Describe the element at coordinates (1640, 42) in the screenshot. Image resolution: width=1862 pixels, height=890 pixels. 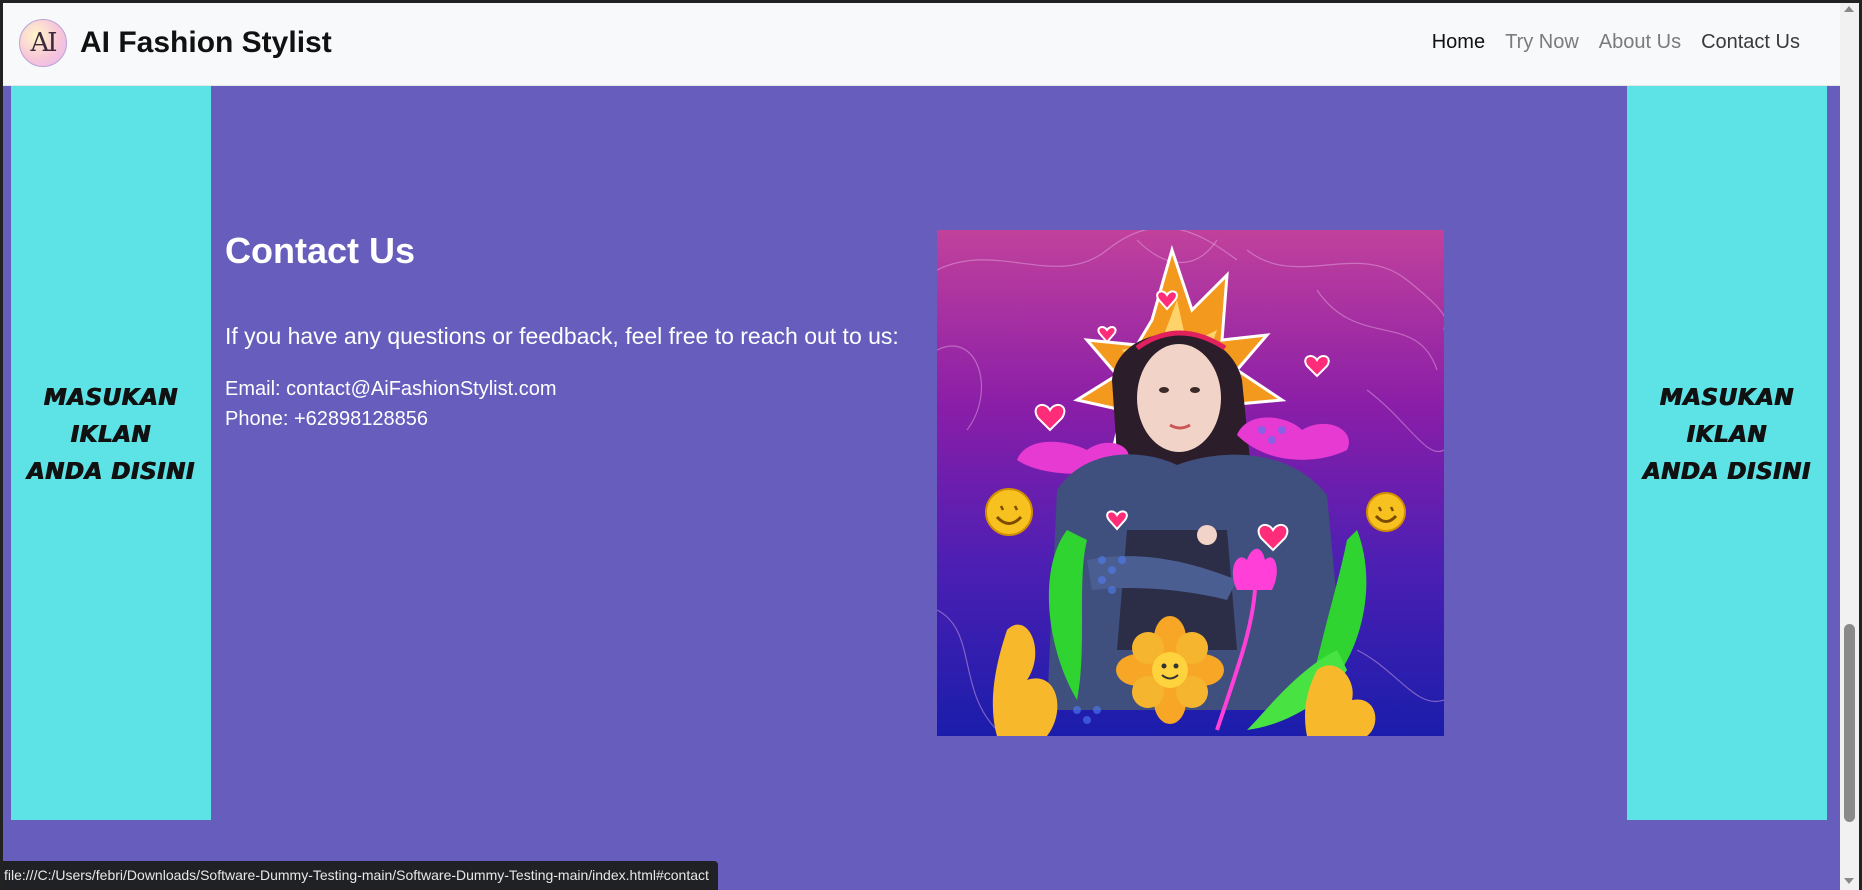
I see `nav-about-us: About Us` at that location.